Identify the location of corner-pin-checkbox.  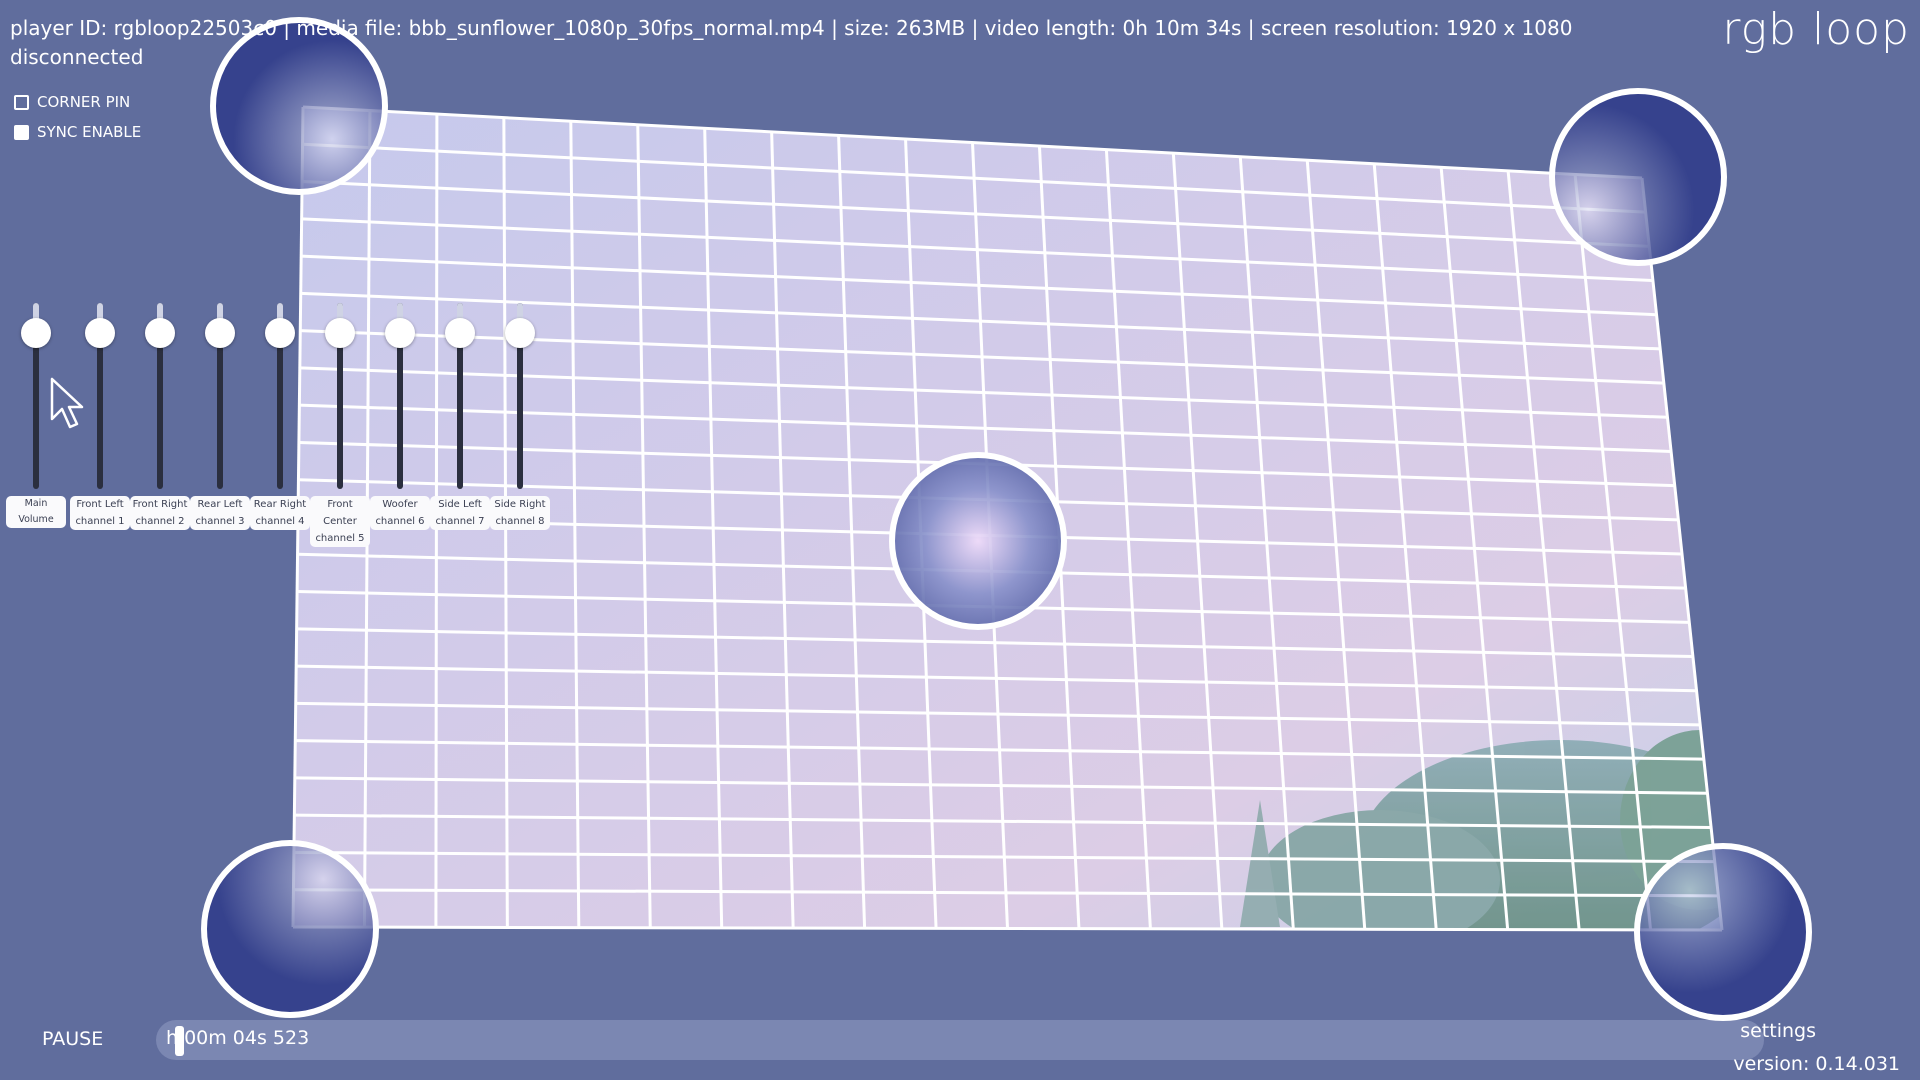
(21, 102).